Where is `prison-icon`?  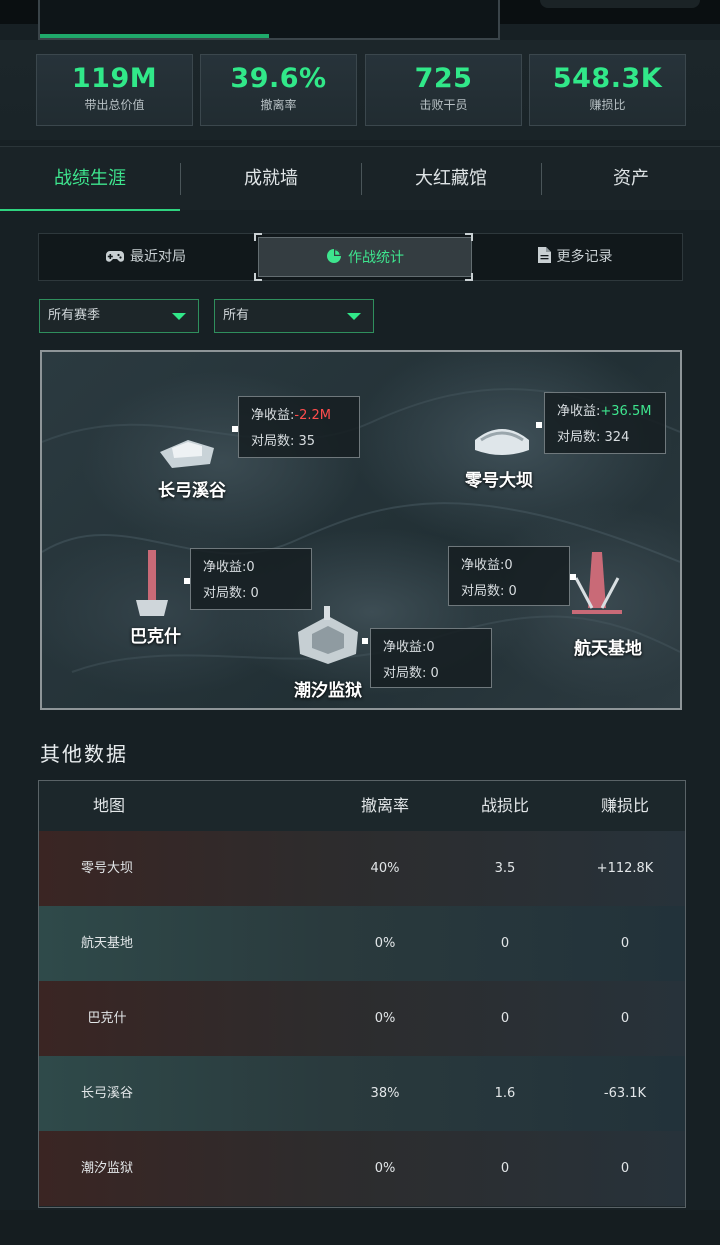
prison-icon is located at coordinates (328, 635).